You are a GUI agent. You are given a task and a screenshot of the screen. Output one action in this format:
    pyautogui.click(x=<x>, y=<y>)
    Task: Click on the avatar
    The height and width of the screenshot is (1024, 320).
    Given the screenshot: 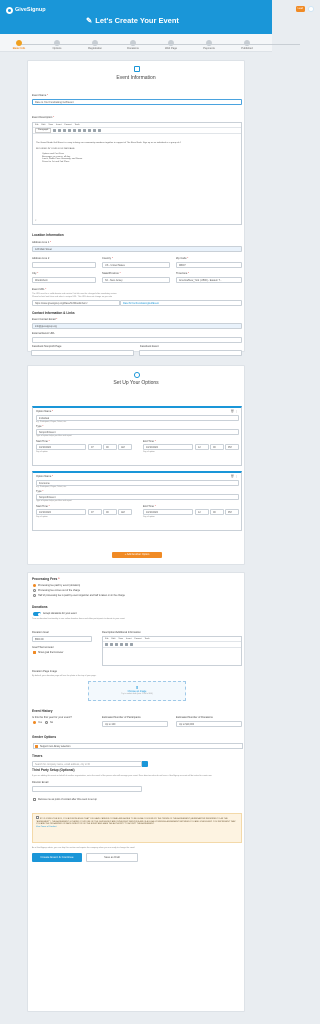 What is the action you would take?
    pyautogui.click(x=311, y=9)
    